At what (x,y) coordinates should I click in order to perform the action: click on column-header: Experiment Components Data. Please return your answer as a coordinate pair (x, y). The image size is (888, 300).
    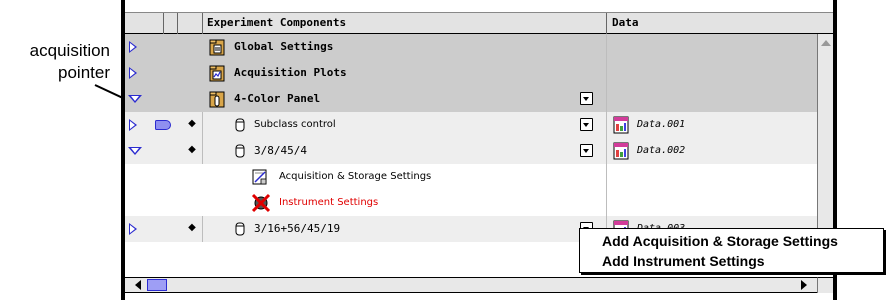
    Looking at the image, I should click on (479, 23).